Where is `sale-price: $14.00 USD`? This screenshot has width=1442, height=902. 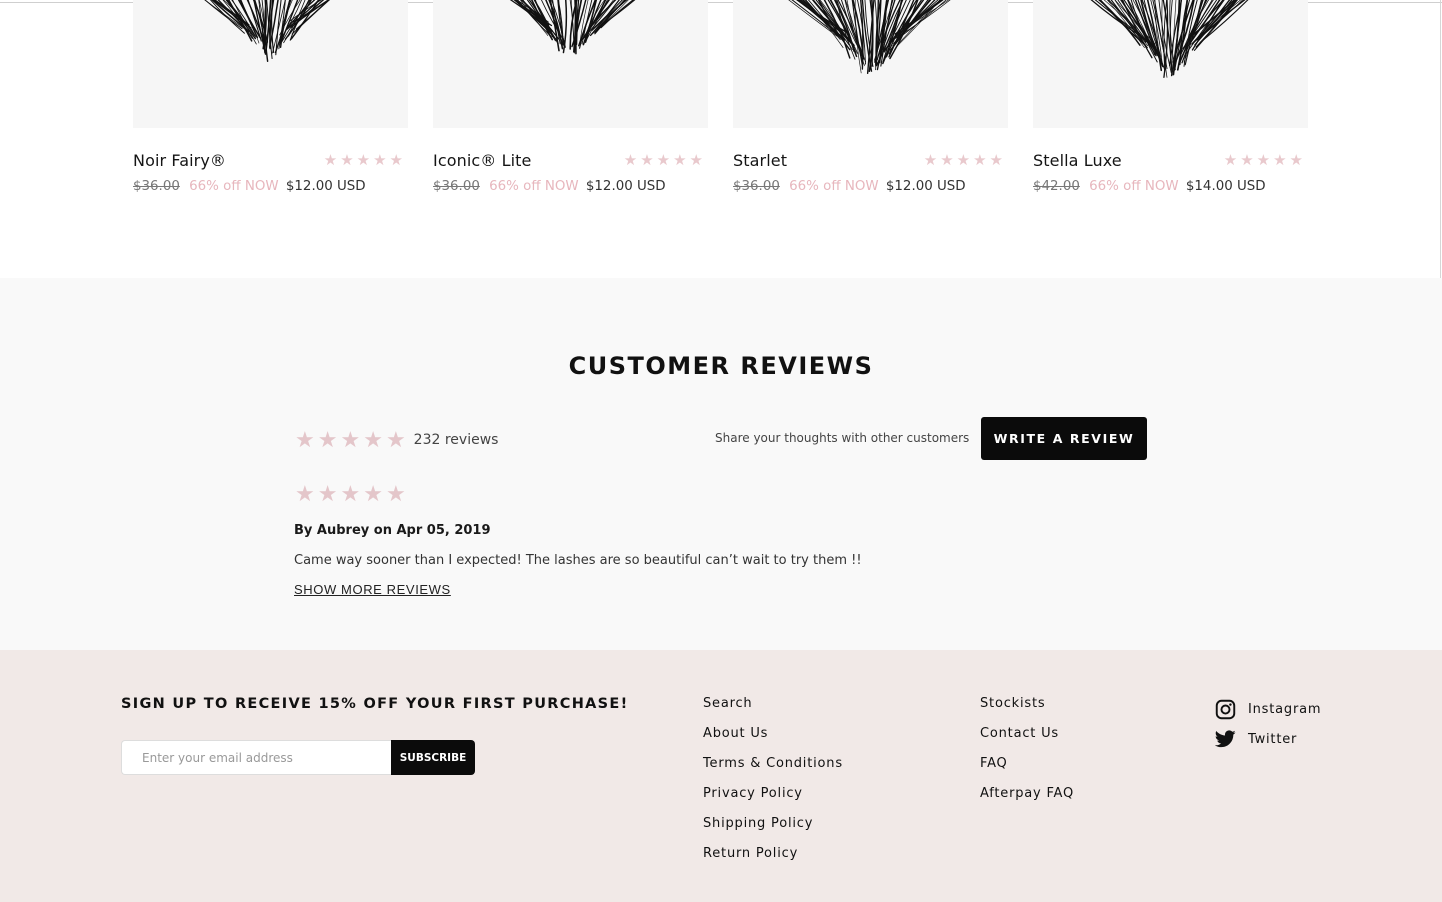 sale-price: $14.00 USD is located at coordinates (1225, 186).